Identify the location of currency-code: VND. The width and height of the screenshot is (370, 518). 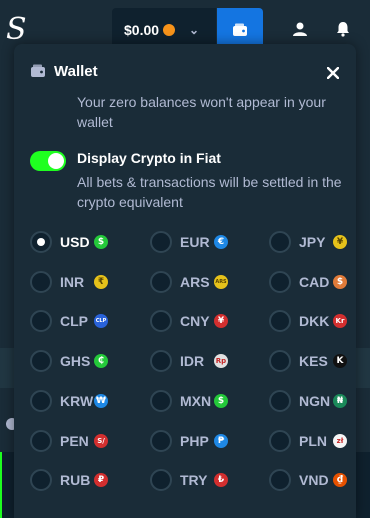
(314, 480).